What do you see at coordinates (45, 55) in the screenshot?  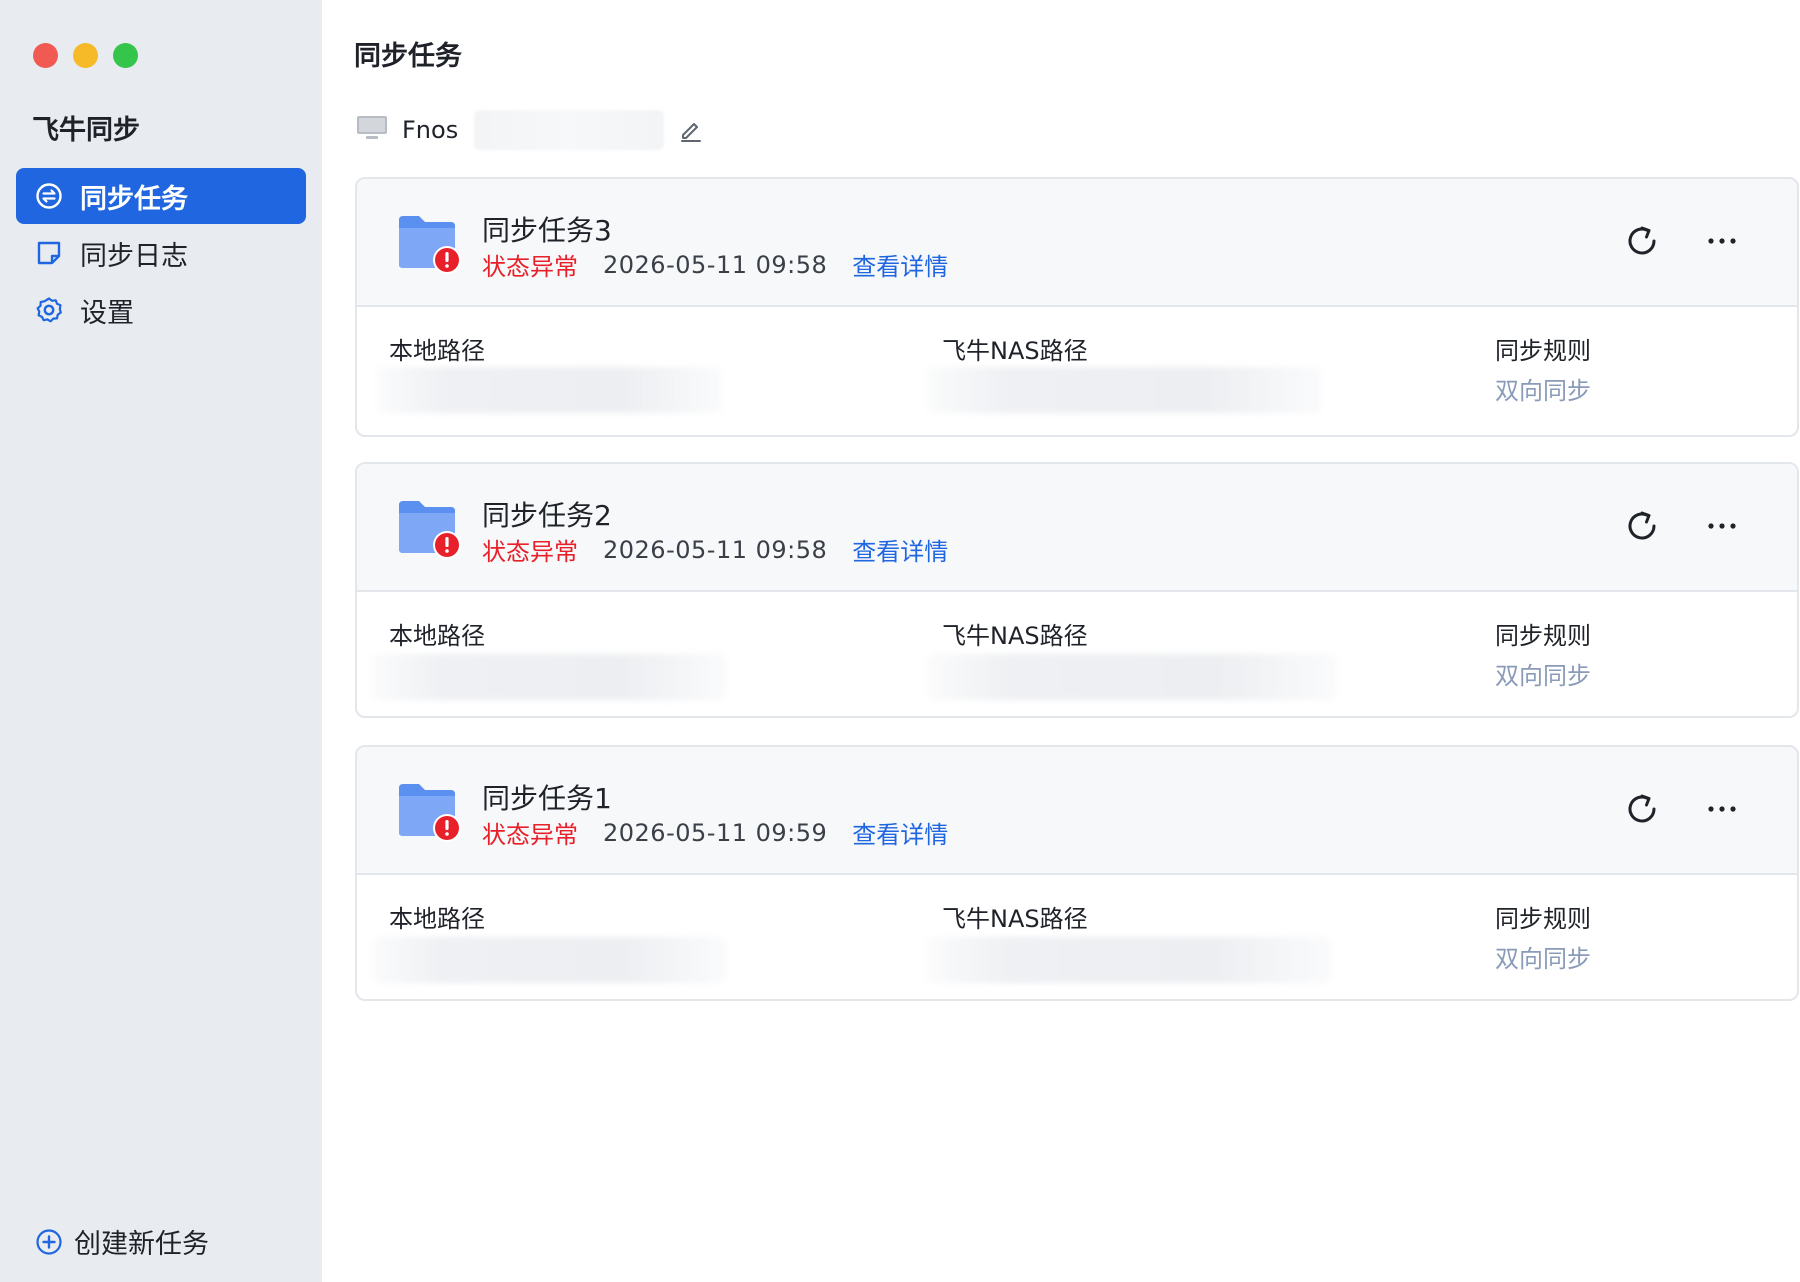 I see `close-window-button` at bounding box center [45, 55].